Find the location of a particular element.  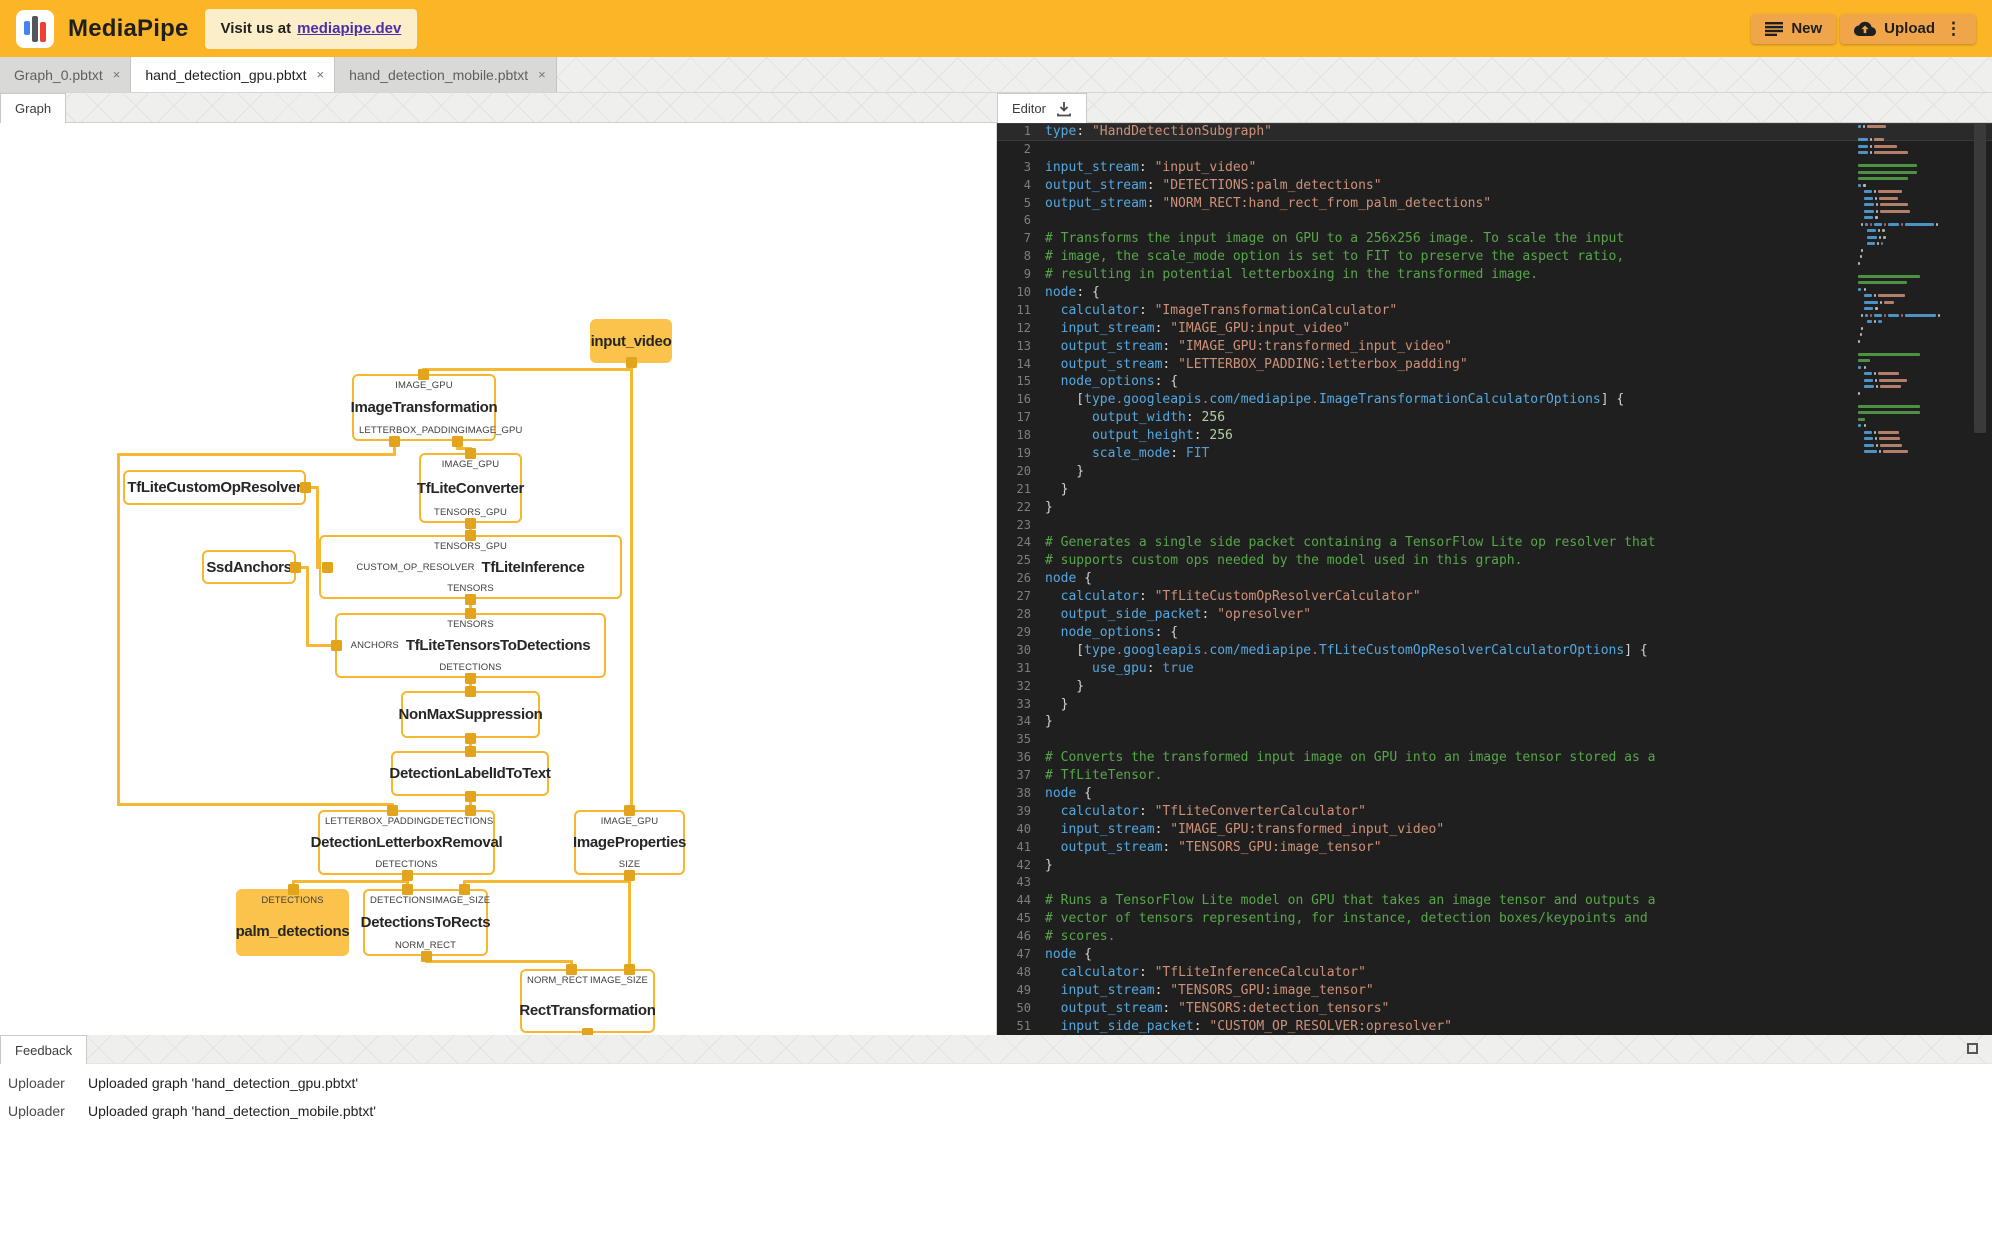

code-line: 35 is located at coordinates (1494, 740).